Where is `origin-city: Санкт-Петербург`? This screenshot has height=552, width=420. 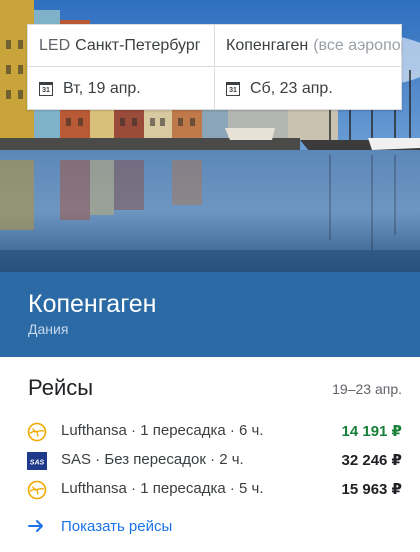 origin-city: Санкт-Петербург is located at coordinates (138, 45).